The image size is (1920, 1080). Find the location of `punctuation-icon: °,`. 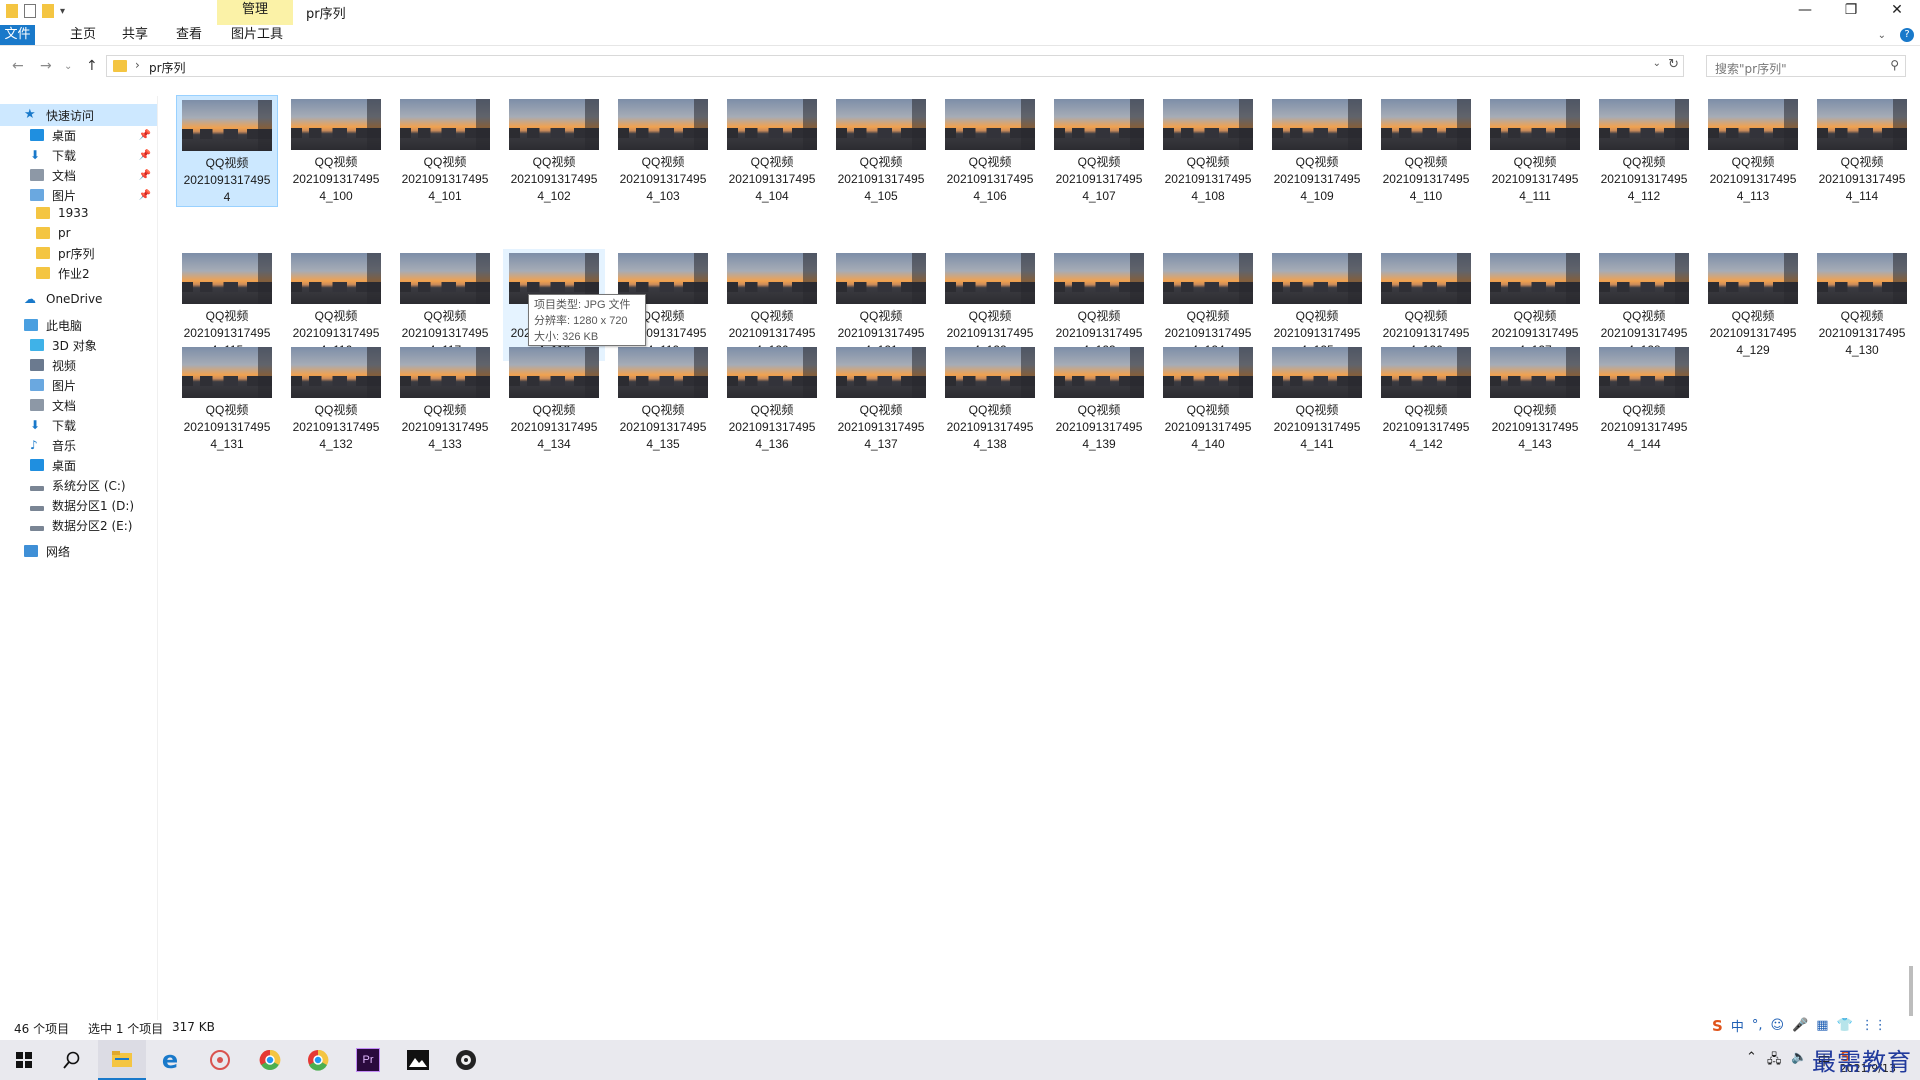

punctuation-icon: °, is located at coordinates (1757, 1025).